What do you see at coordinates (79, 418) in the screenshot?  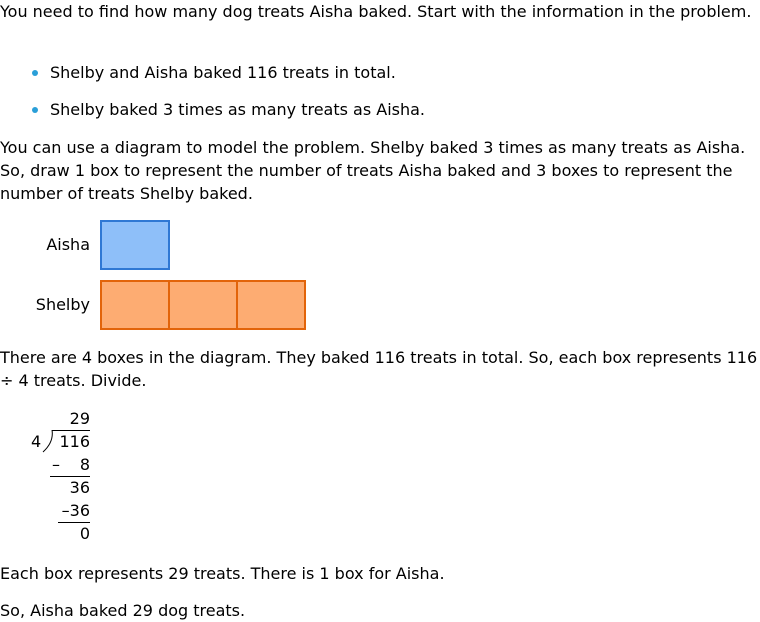 I see `quotient: 29` at bounding box center [79, 418].